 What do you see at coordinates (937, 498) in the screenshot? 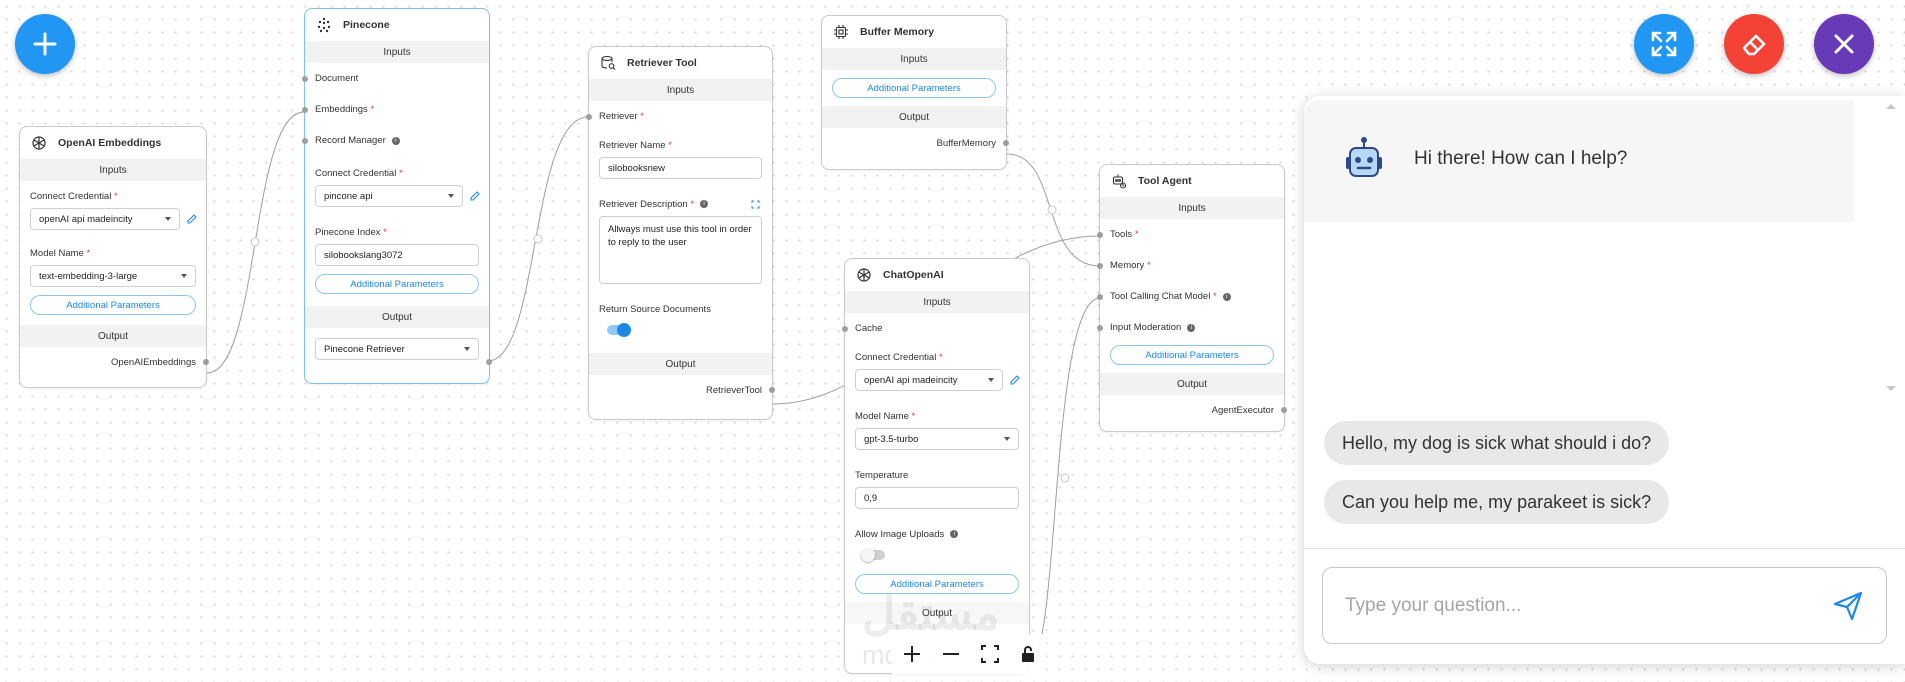
I see `temperature-input: 0,9` at bounding box center [937, 498].